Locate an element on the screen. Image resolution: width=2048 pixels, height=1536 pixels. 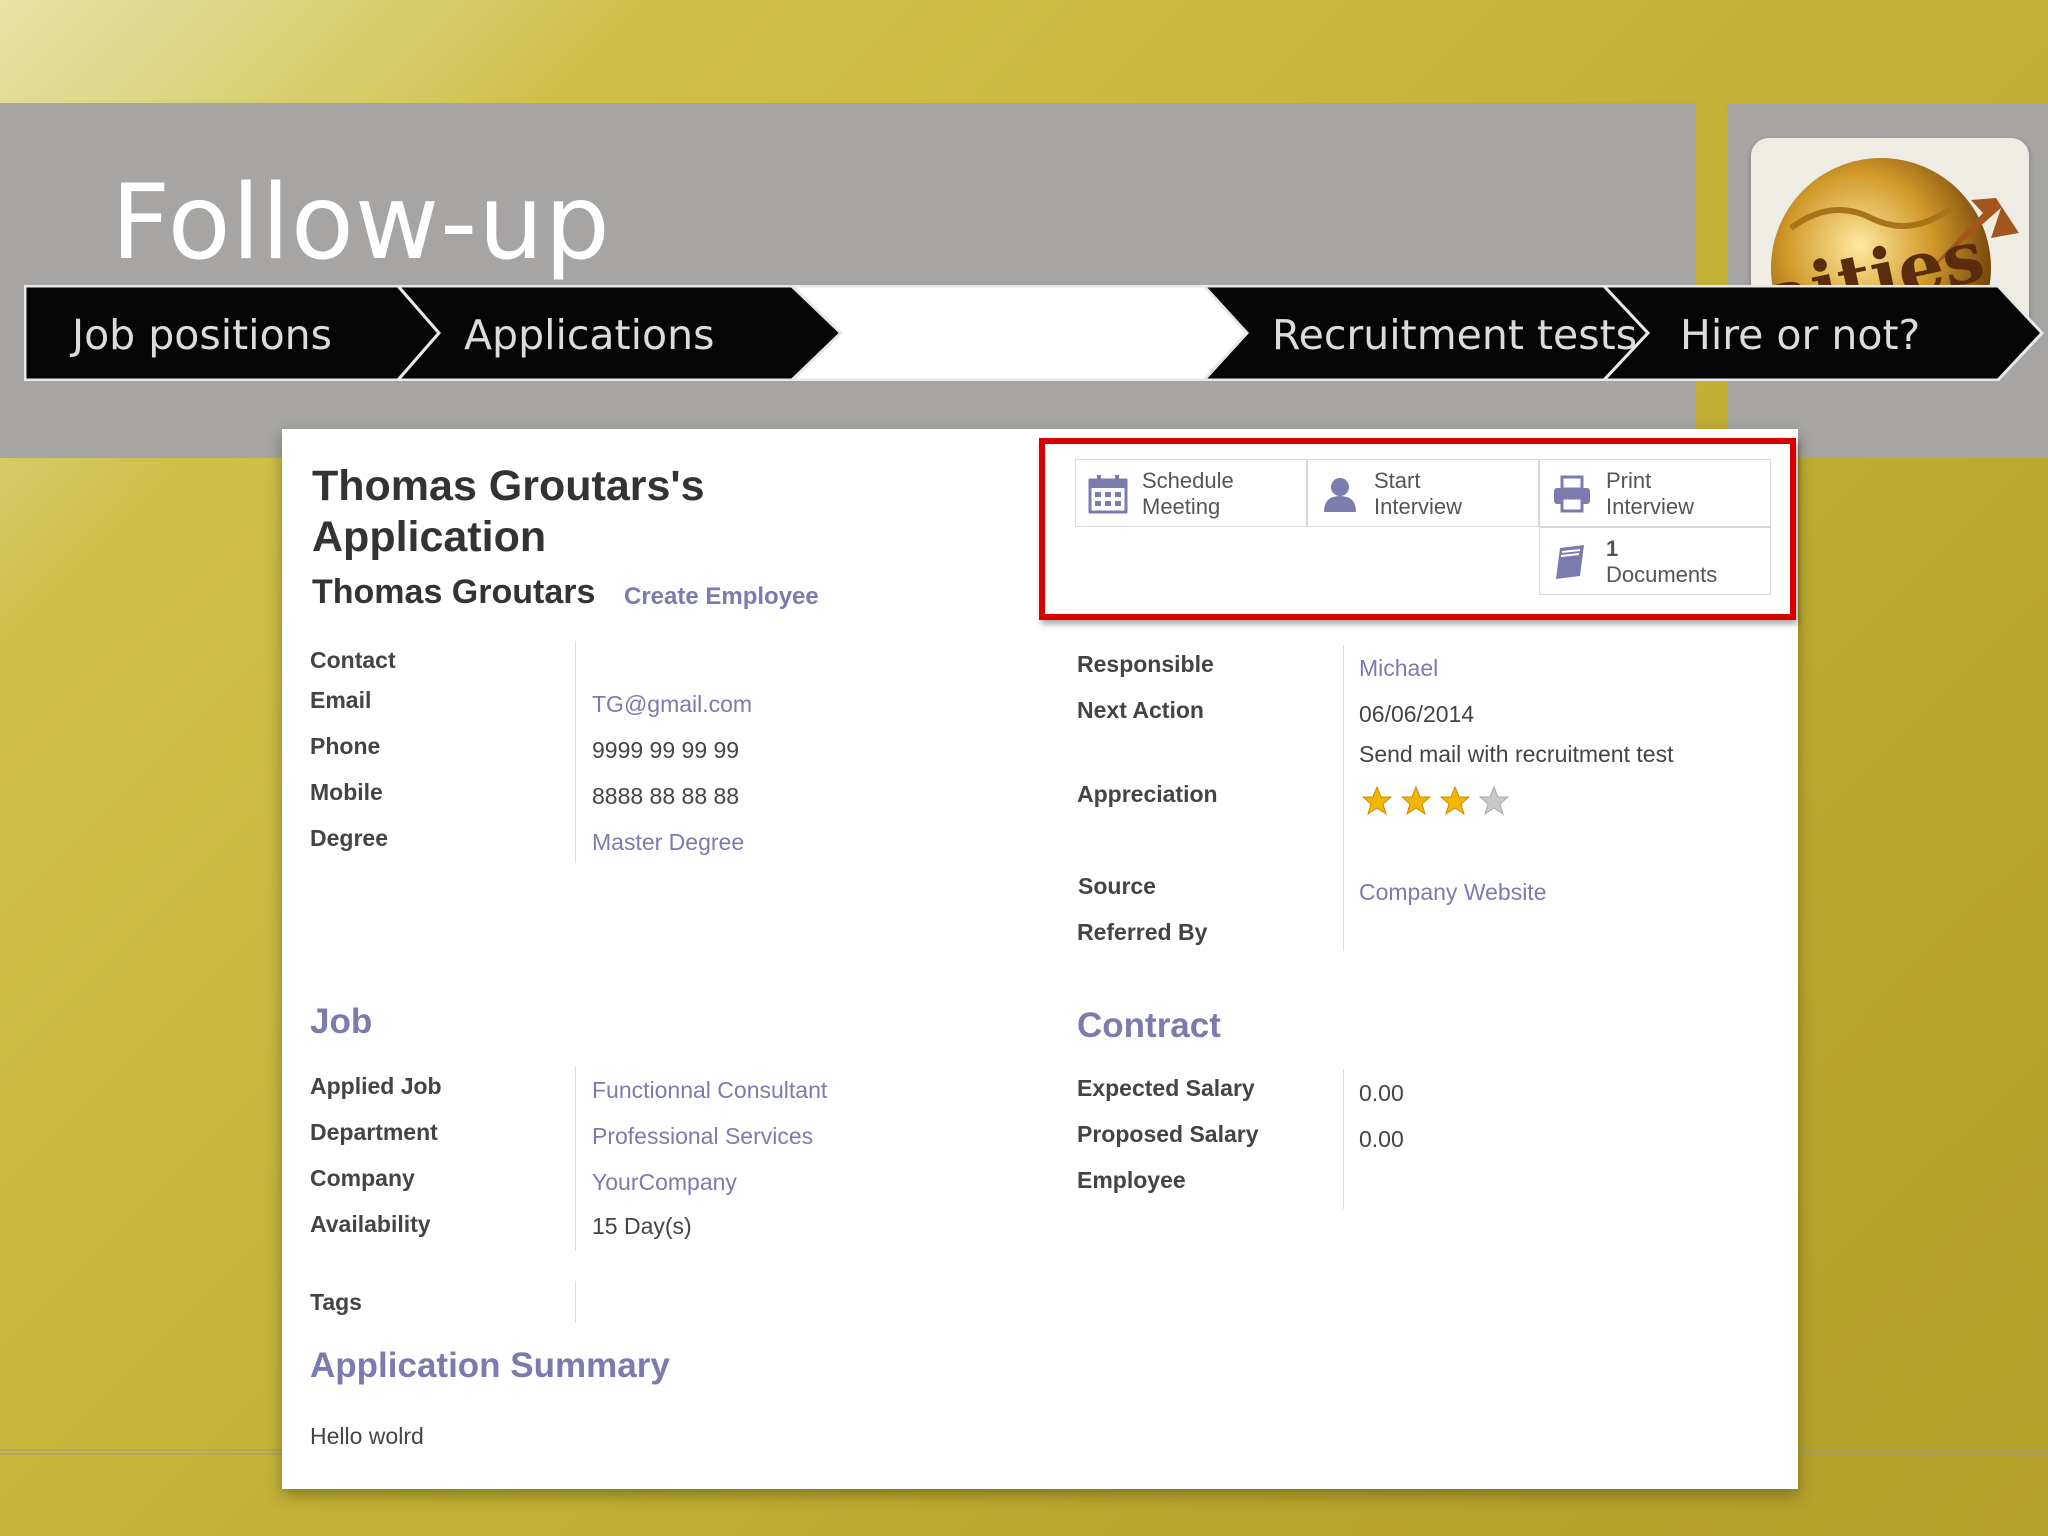
summary-heading: Application Summary is located at coordinates (490, 1365).